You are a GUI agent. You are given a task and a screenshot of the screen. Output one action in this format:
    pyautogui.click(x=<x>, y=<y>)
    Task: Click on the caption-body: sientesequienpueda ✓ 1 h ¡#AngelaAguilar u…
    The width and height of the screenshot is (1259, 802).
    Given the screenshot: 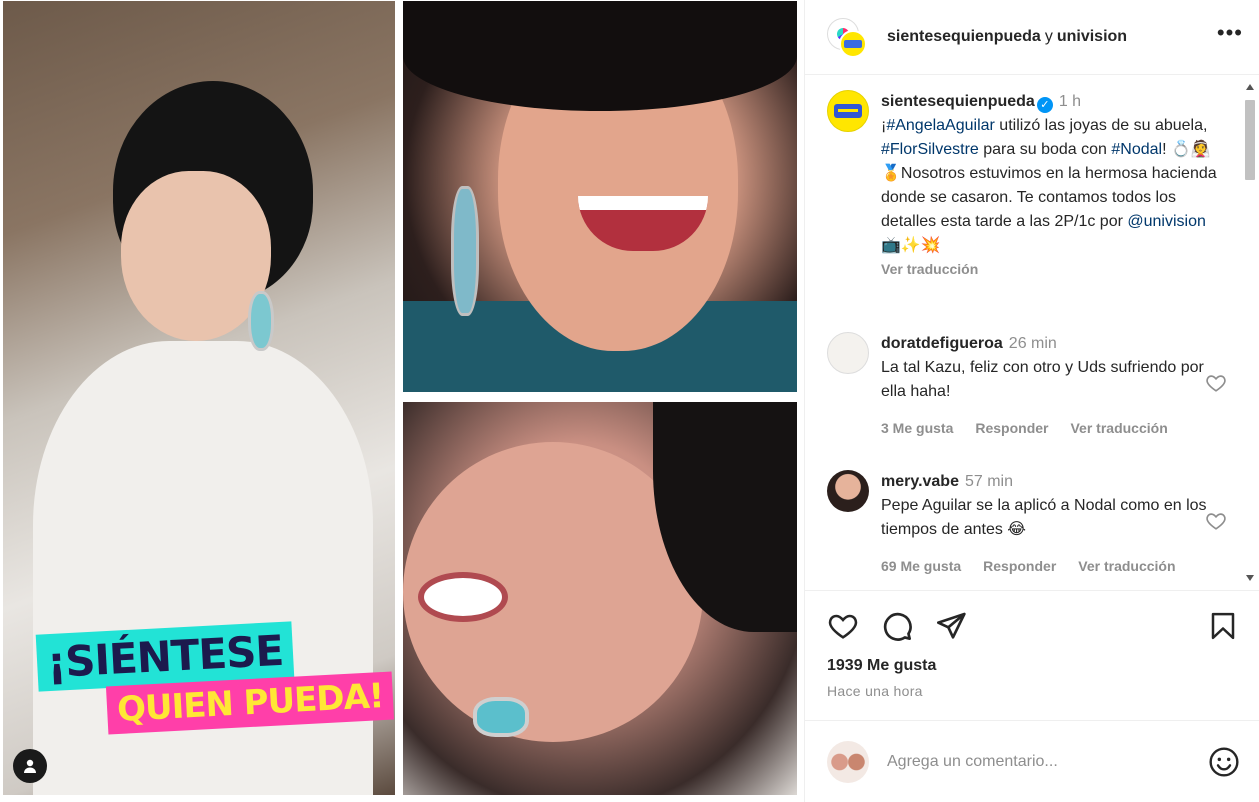 What is the action you would take?
    pyautogui.click(x=1054, y=184)
    